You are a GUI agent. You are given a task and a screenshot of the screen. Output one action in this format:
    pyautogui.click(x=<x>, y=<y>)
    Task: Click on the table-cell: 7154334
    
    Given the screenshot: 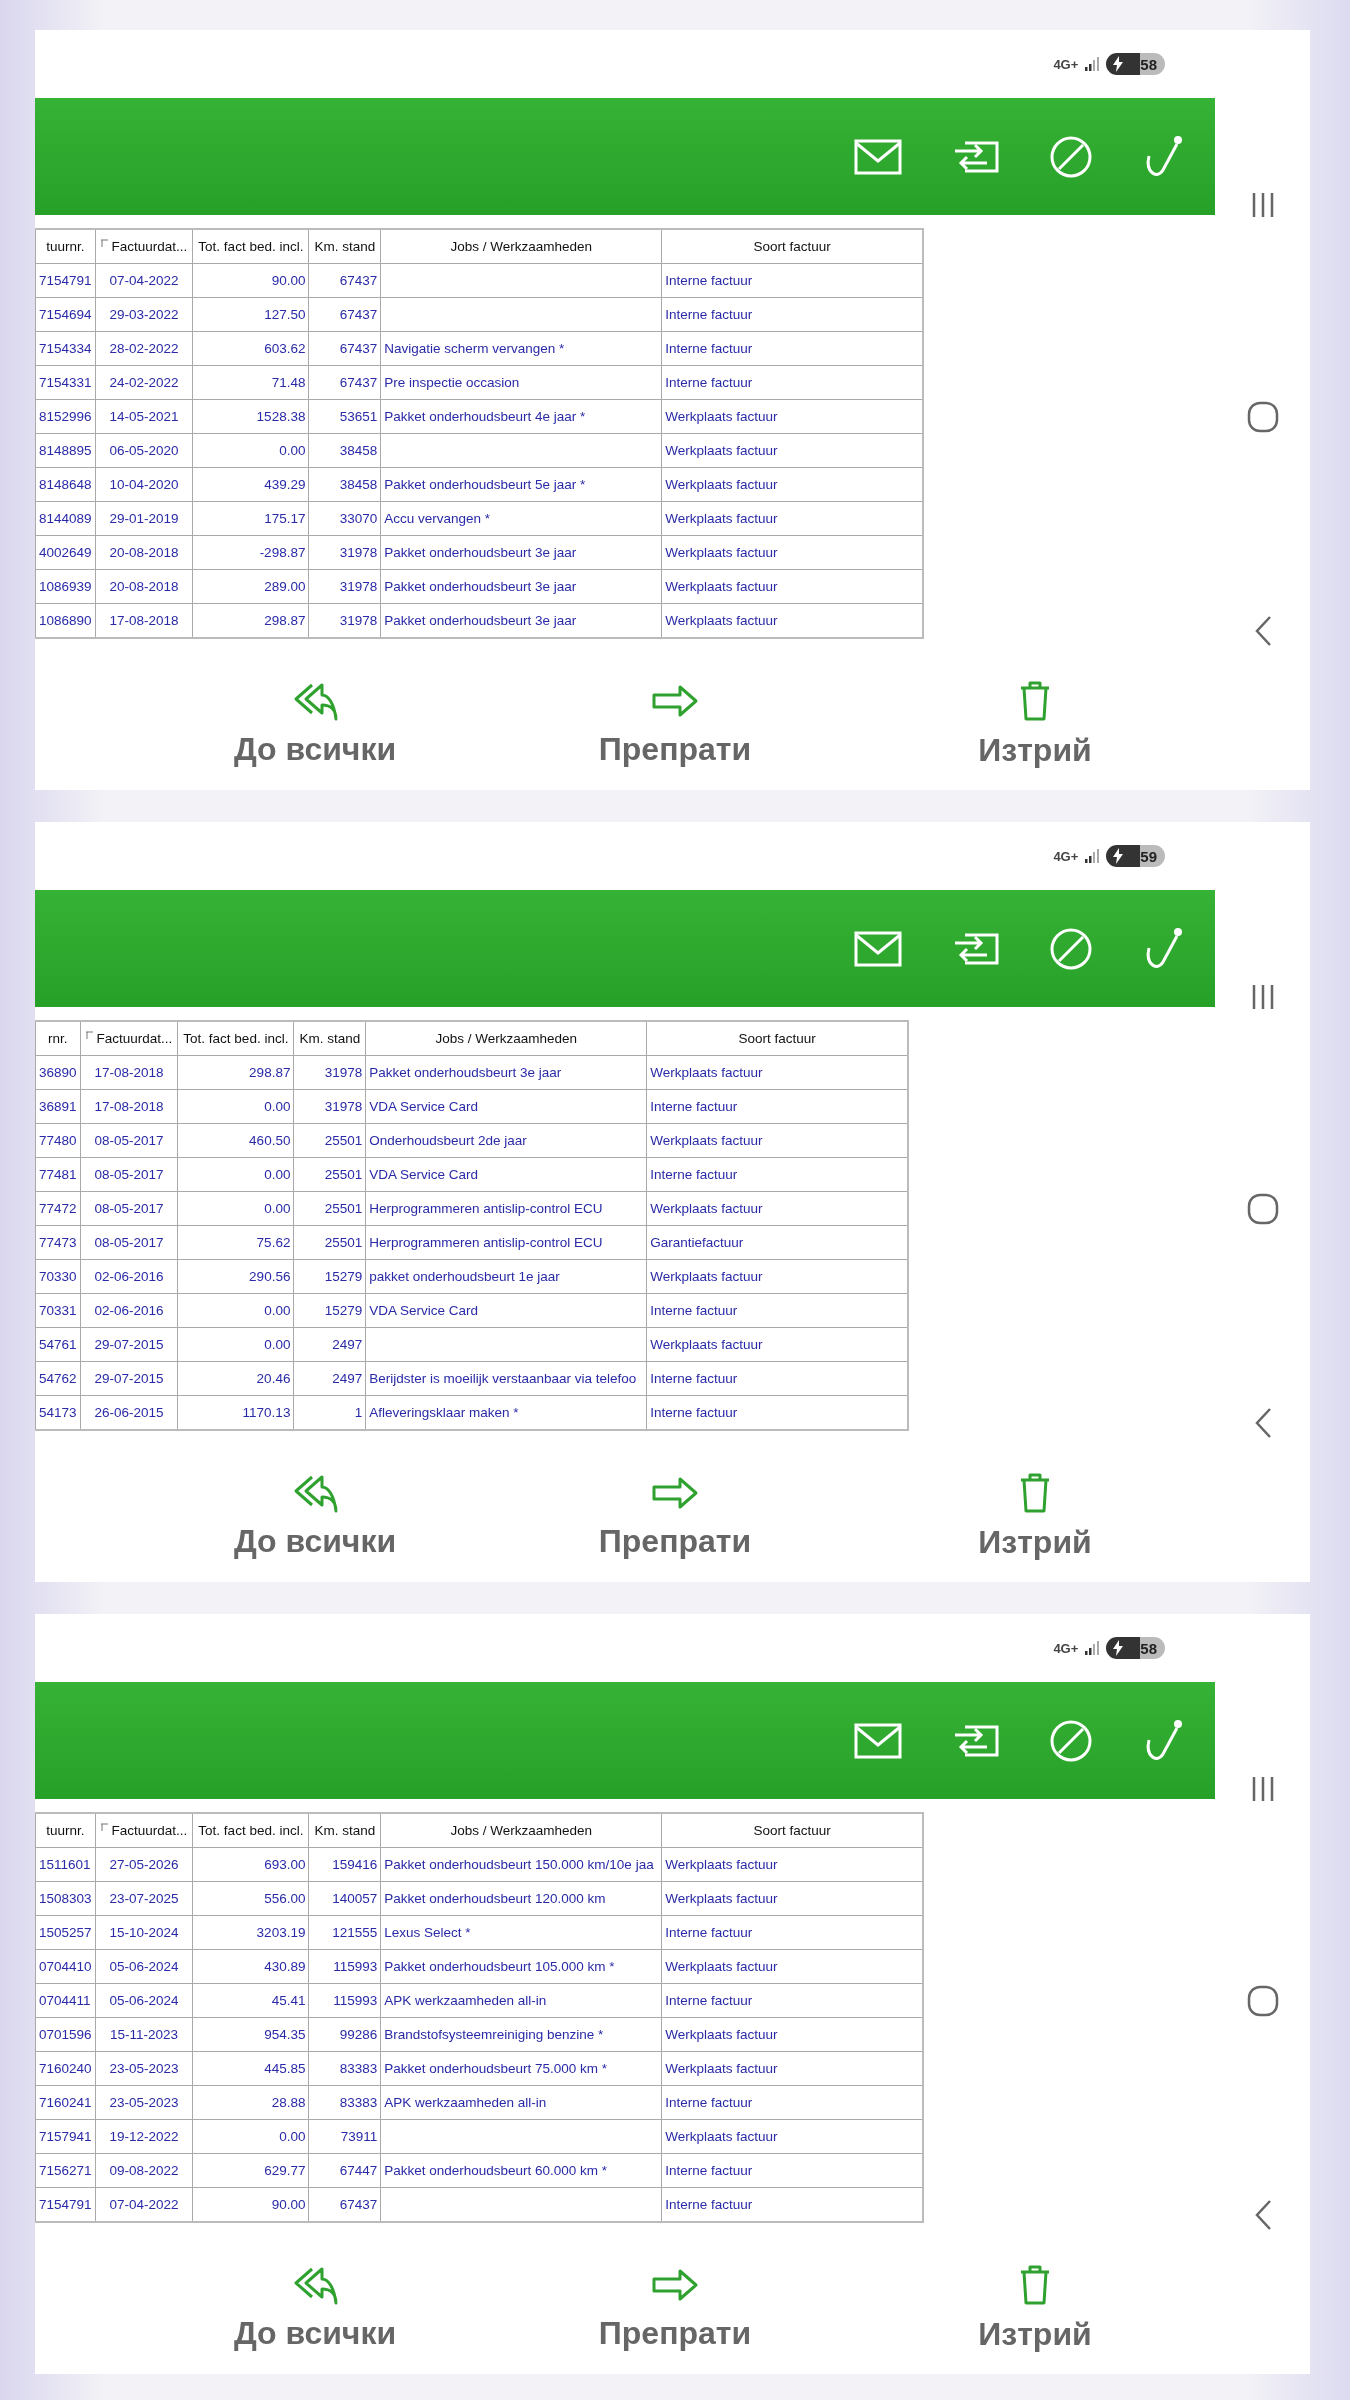 What is the action you would take?
    pyautogui.click(x=65, y=348)
    